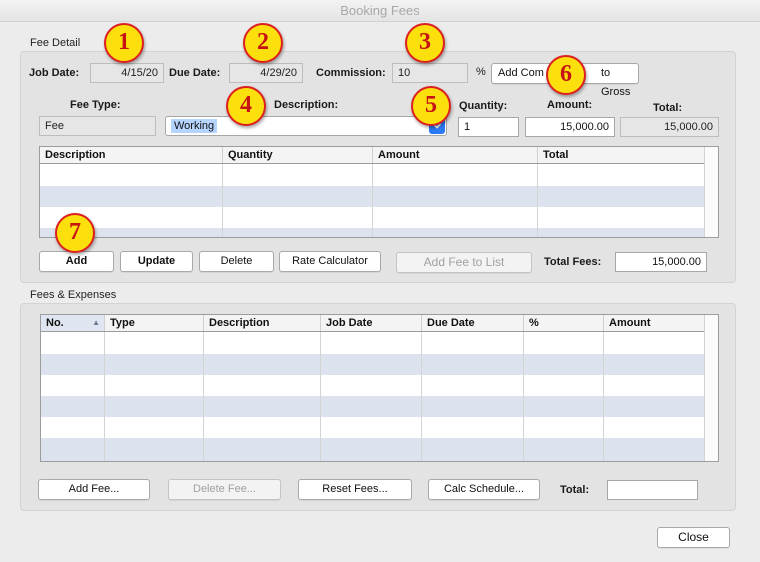  What do you see at coordinates (661, 262) in the screenshot?
I see `total-fees-field: 15,000.00` at bounding box center [661, 262].